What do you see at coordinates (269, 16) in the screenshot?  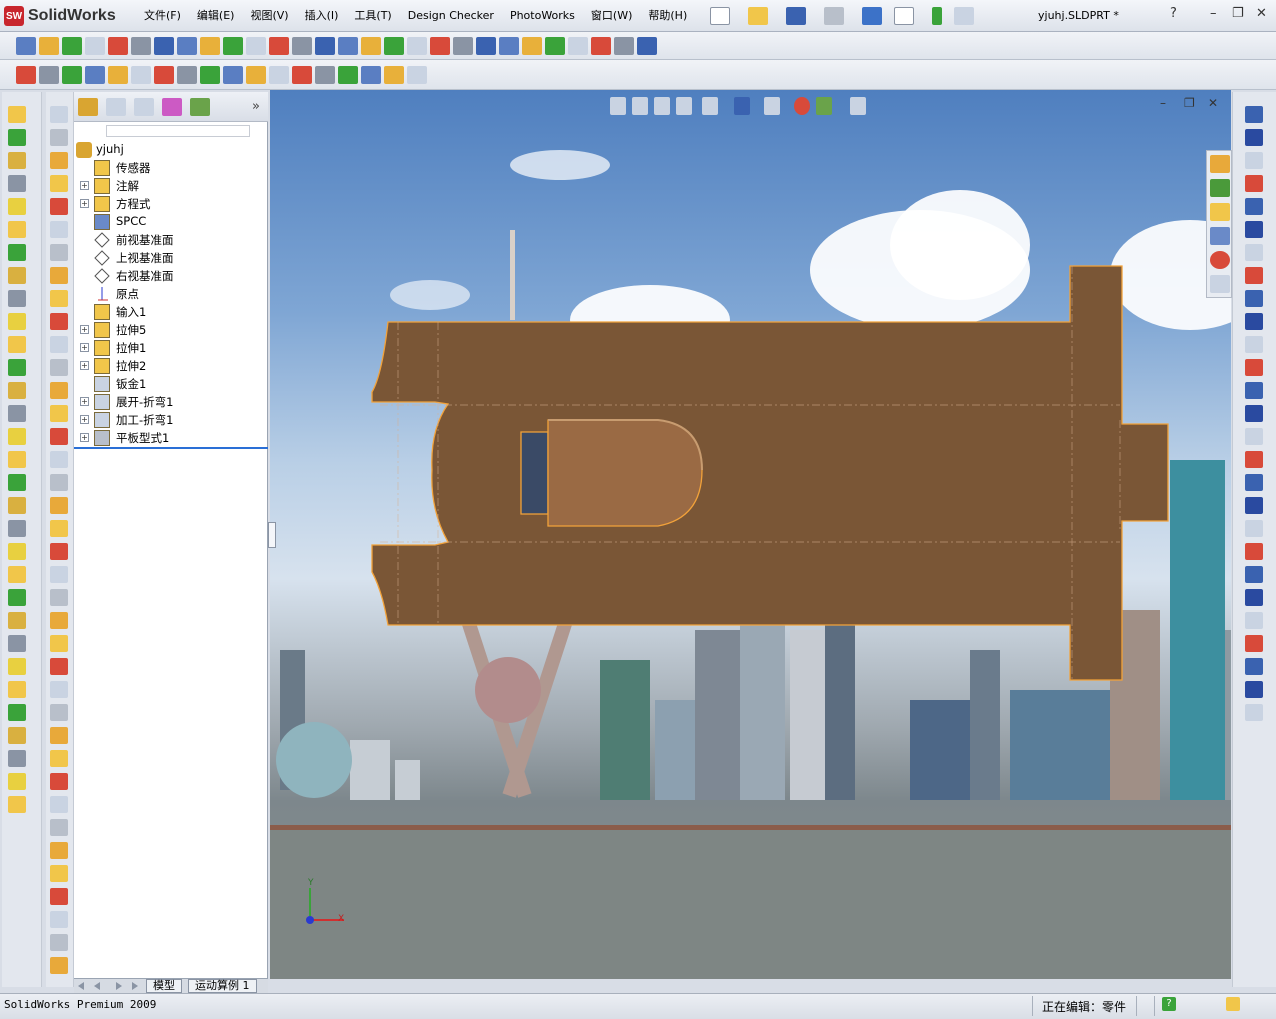 I see `menu-view: 视图(V)` at bounding box center [269, 16].